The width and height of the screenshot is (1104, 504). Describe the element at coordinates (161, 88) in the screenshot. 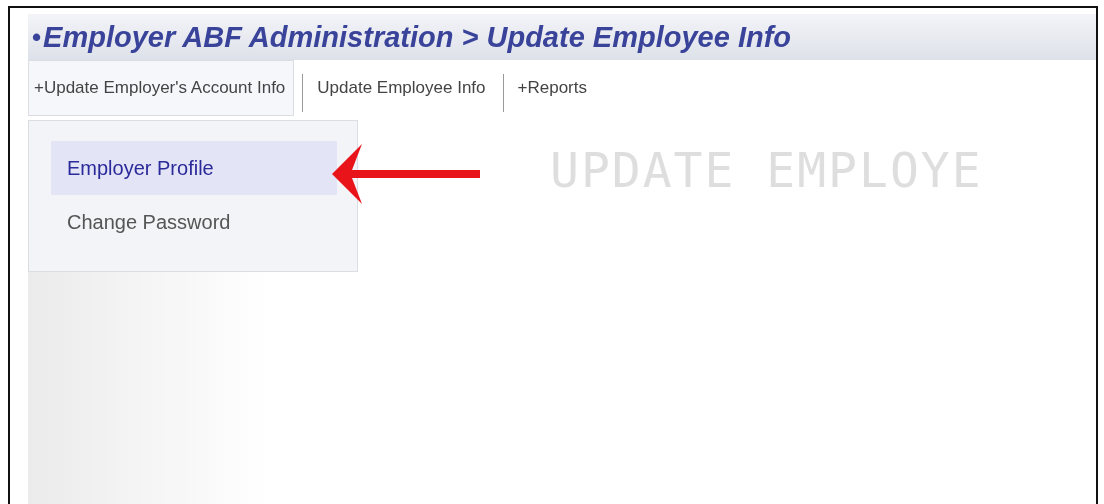

I see `menu-tab: +Update Employer's Account Info` at that location.